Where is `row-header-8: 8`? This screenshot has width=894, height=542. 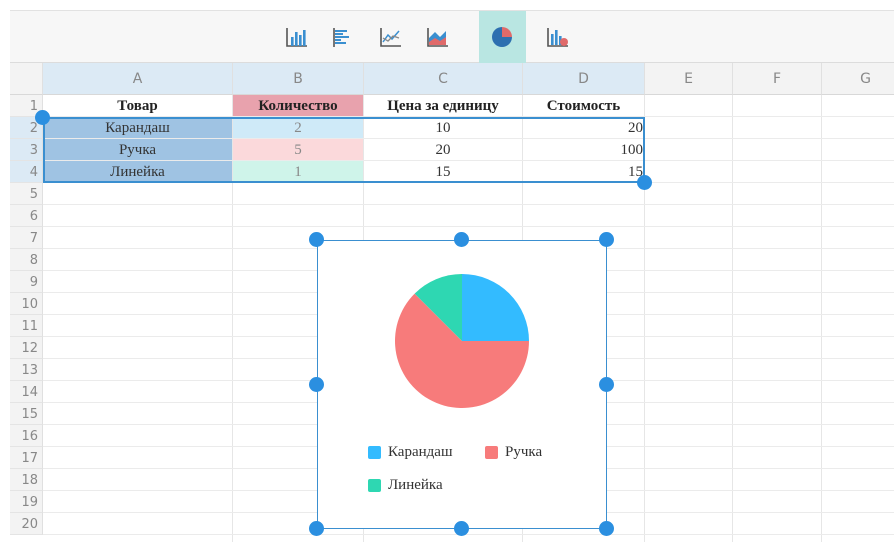
row-header-8: 8 is located at coordinates (26, 260).